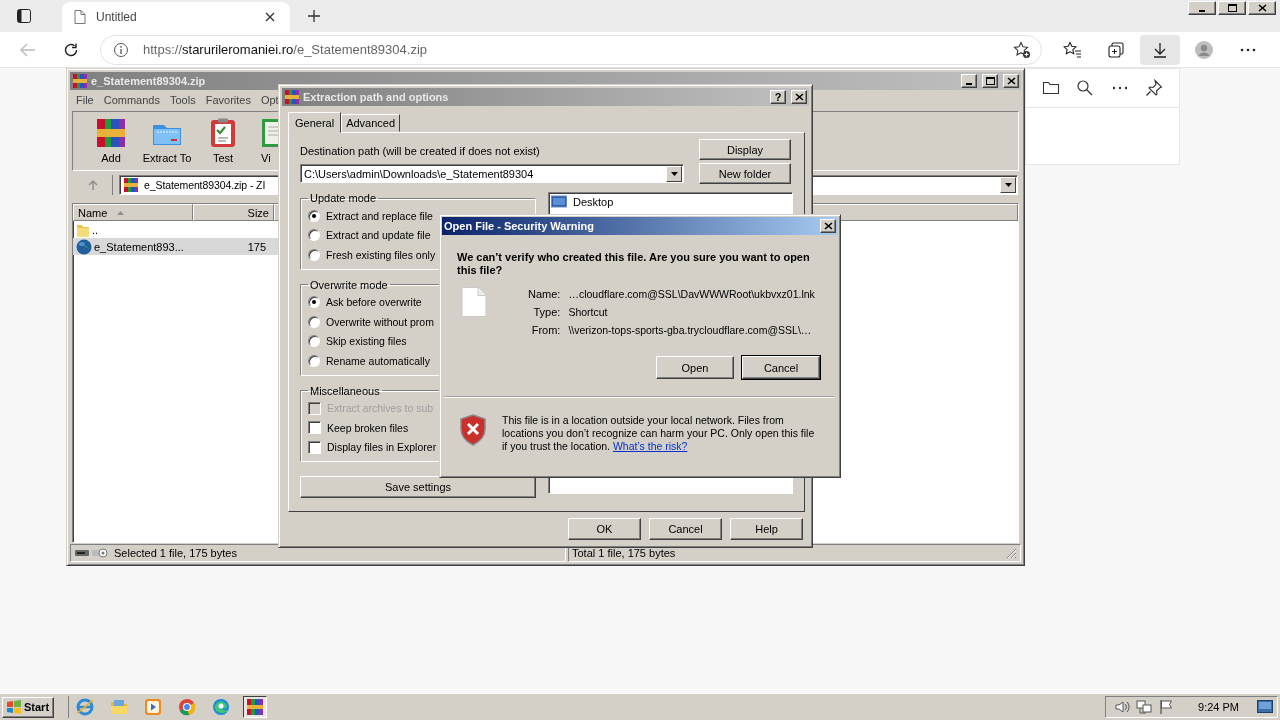  I want to click on collections-icon, so click(1116, 49).